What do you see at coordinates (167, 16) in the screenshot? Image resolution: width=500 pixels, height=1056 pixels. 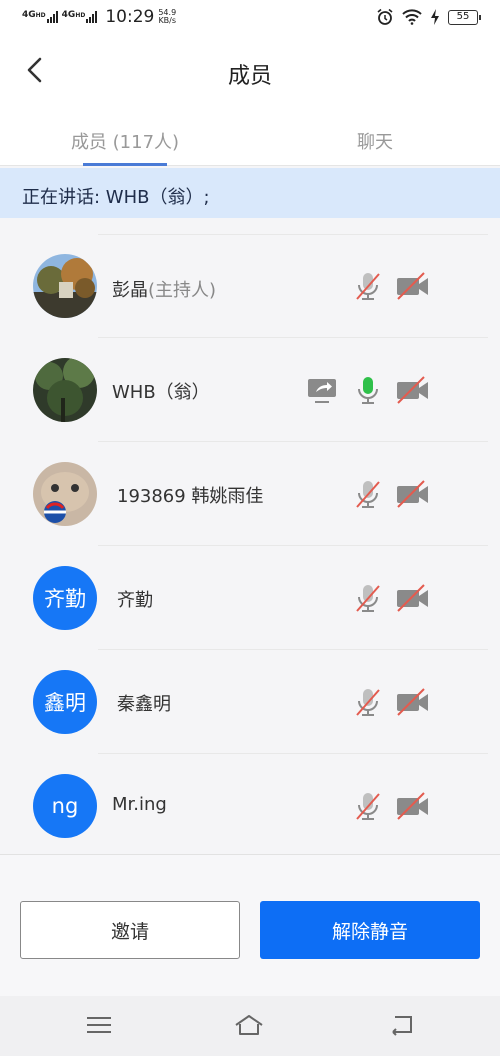 I see `net-speed: 54.9 KB/s` at bounding box center [167, 16].